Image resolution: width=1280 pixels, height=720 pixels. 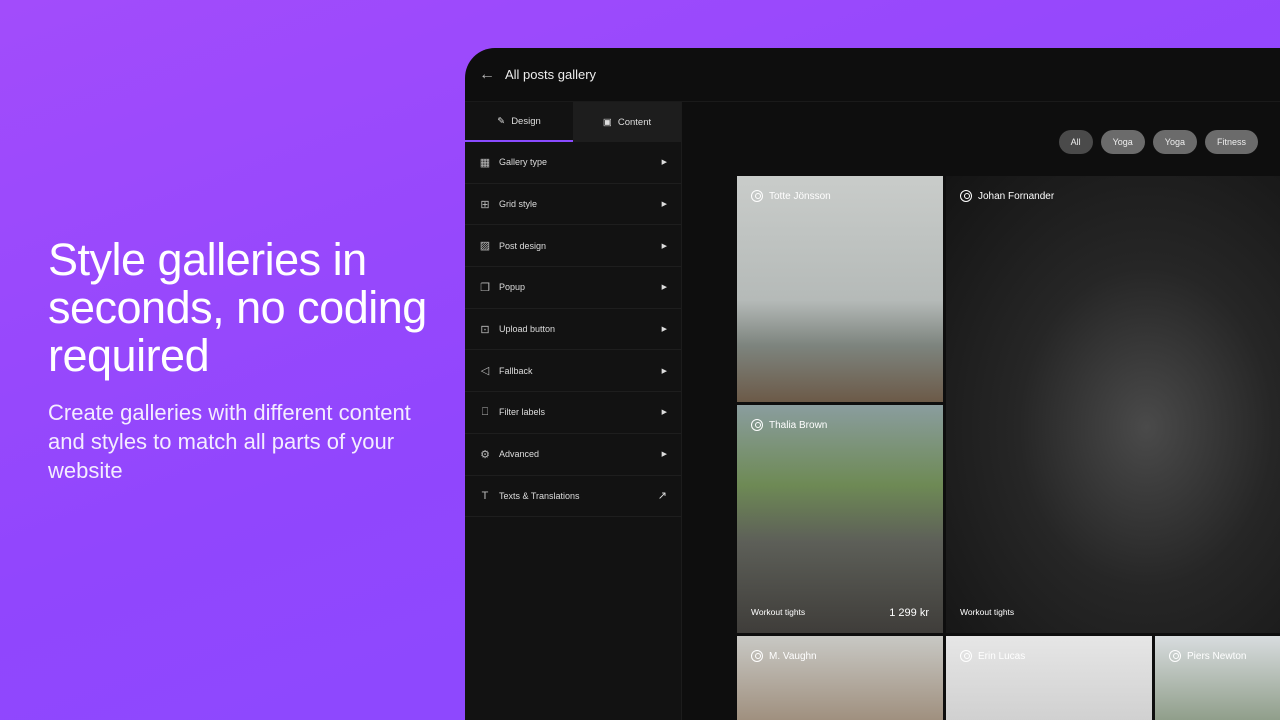 I want to click on post-author: Erin Lucas, so click(x=1002, y=656).